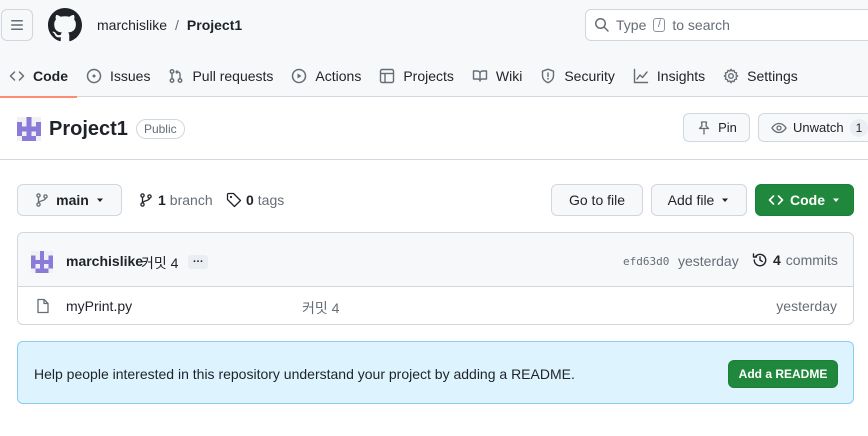 The width and height of the screenshot is (868, 436). I want to click on unwatch-button: Unwatch 1, so click(813, 127).